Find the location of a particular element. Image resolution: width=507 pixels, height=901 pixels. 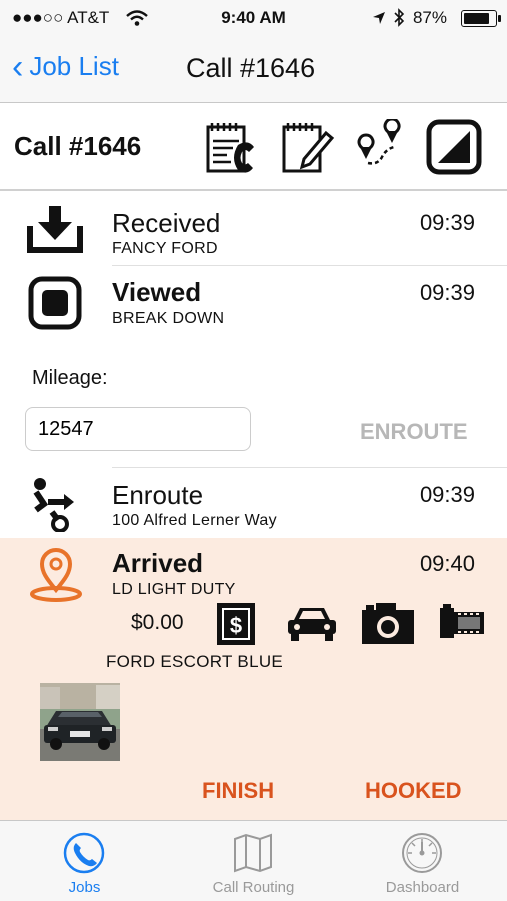

car-icon is located at coordinates (312, 624).